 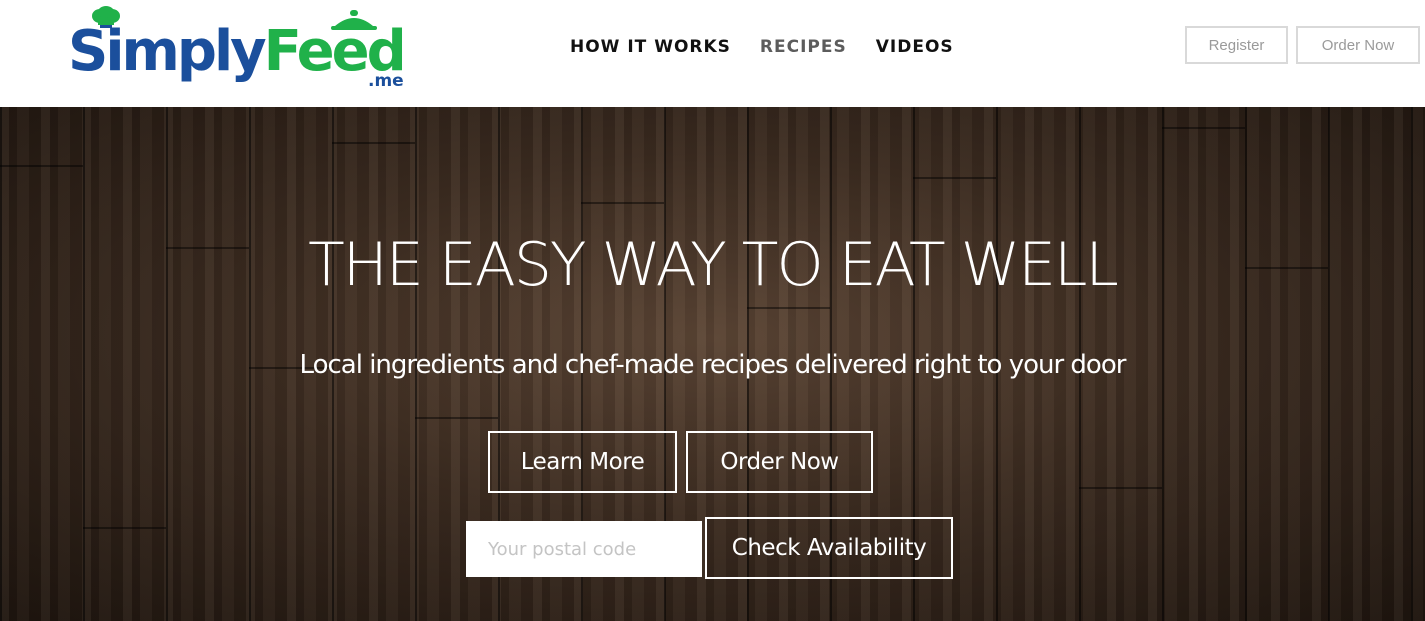 I want to click on header-order-now-button: Order Now, so click(x=1358, y=45).